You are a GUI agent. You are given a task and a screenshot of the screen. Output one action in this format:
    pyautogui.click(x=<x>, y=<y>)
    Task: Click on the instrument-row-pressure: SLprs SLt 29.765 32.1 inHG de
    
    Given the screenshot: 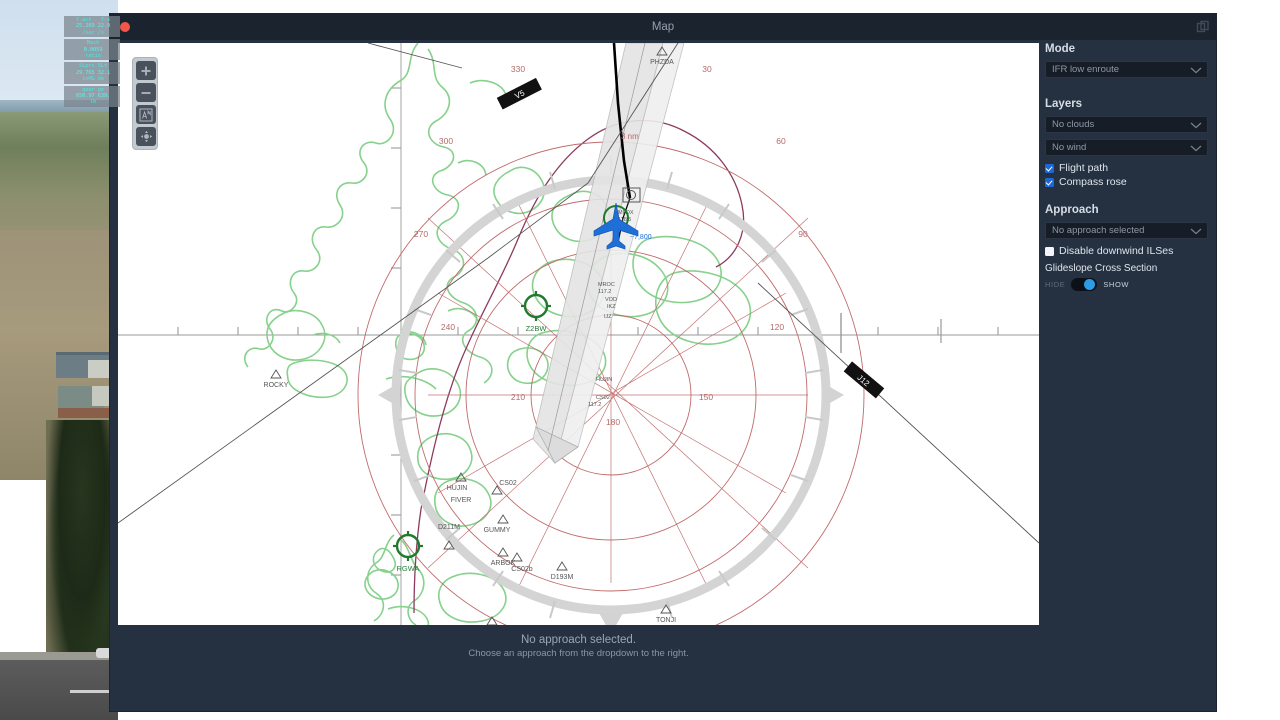 What is the action you would take?
    pyautogui.click(x=92, y=73)
    